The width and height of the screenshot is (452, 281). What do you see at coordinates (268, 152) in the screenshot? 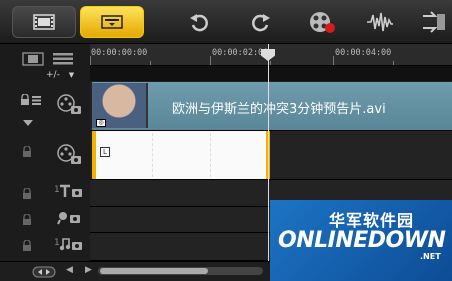
I see `playhead-line` at bounding box center [268, 152].